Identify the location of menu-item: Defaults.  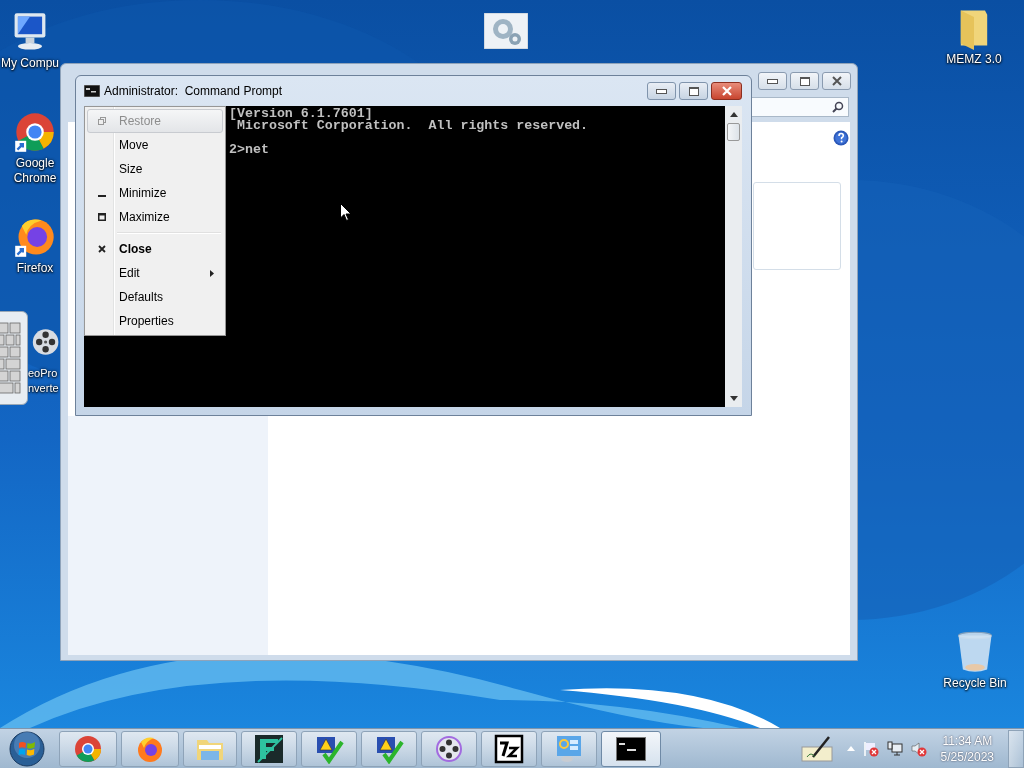
(155, 297).